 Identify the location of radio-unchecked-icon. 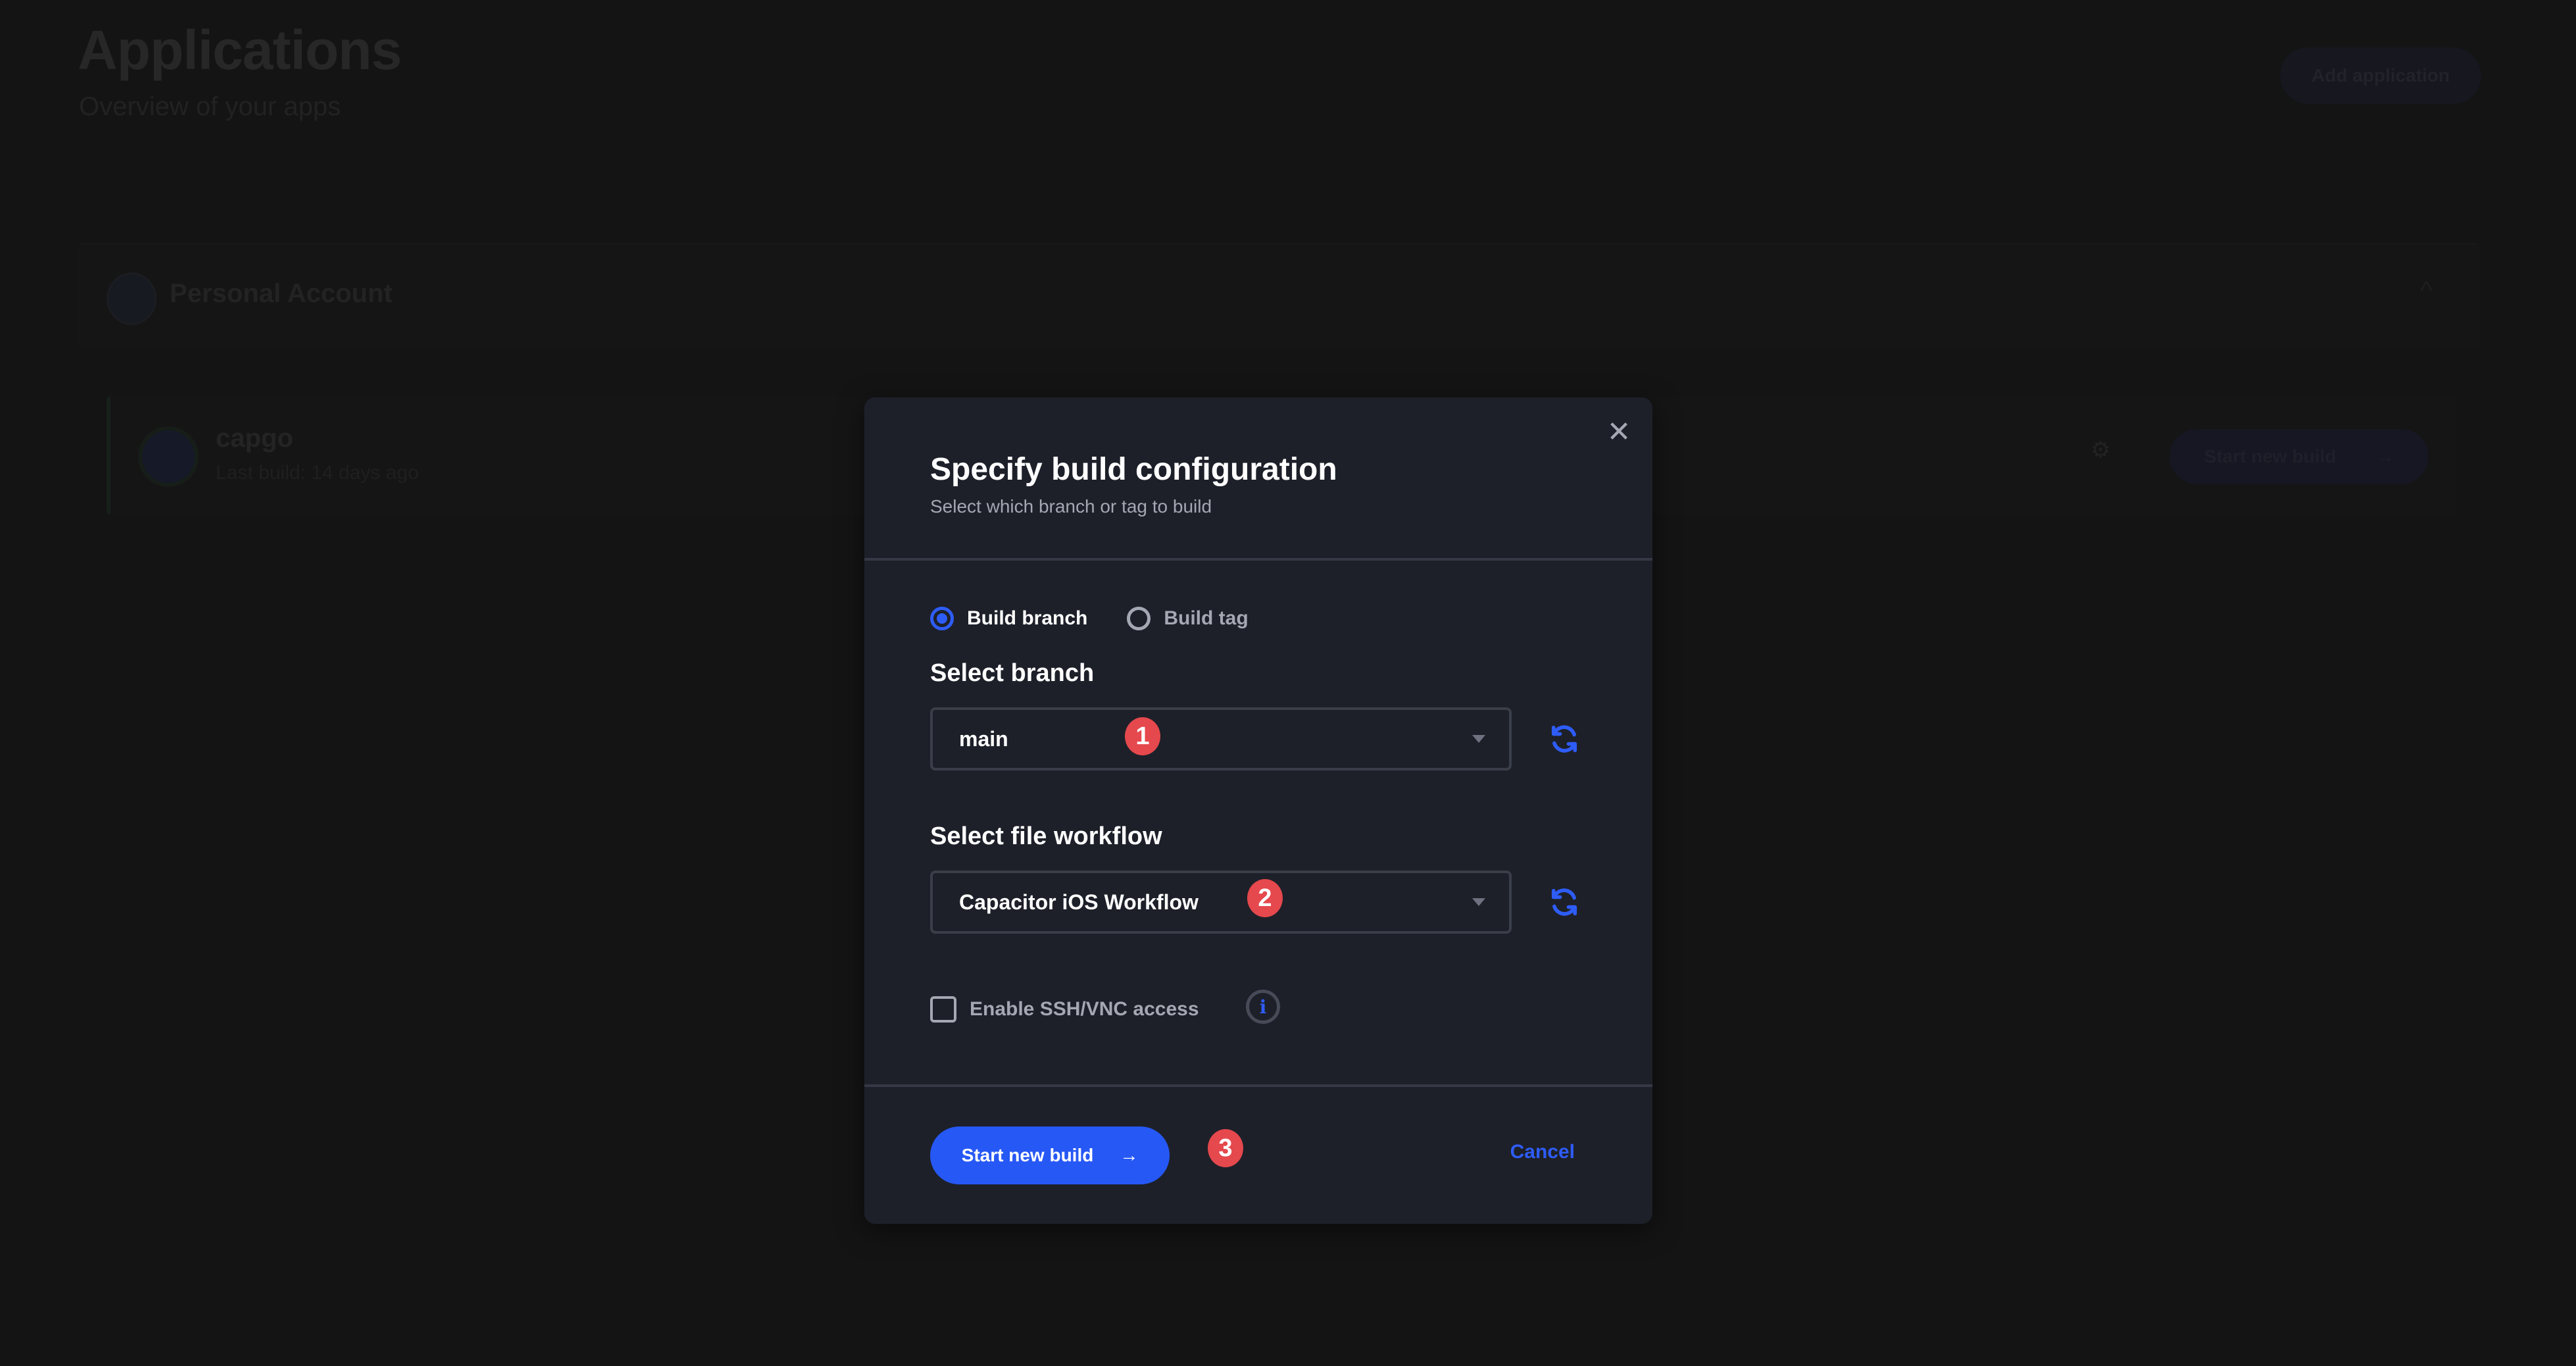
(1139, 618).